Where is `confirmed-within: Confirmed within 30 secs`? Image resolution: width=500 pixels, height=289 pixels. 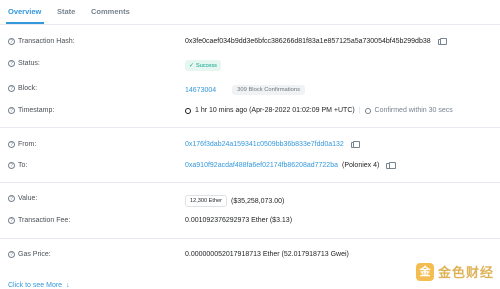 confirmed-within: Confirmed within 30 secs is located at coordinates (413, 110).